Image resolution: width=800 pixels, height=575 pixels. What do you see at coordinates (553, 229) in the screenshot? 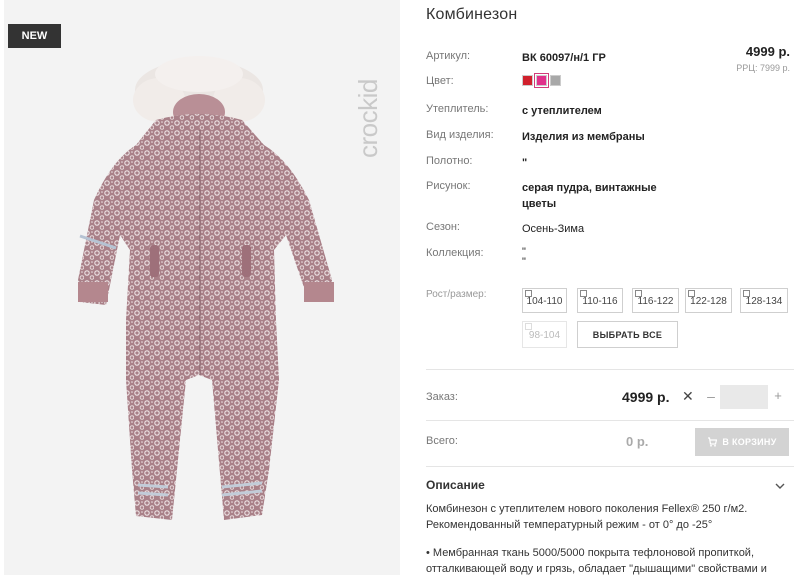
I see `spec-value: Осень-Зима` at bounding box center [553, 229].